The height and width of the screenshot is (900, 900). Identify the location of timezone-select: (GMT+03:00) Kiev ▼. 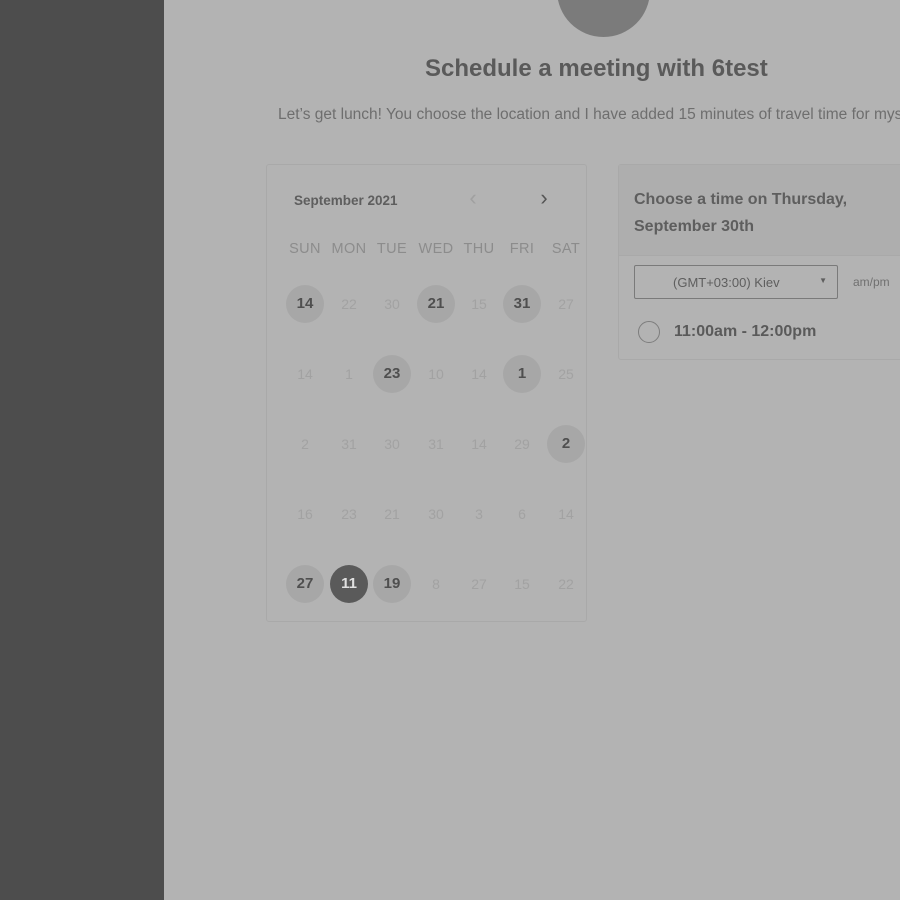
(736, 282).